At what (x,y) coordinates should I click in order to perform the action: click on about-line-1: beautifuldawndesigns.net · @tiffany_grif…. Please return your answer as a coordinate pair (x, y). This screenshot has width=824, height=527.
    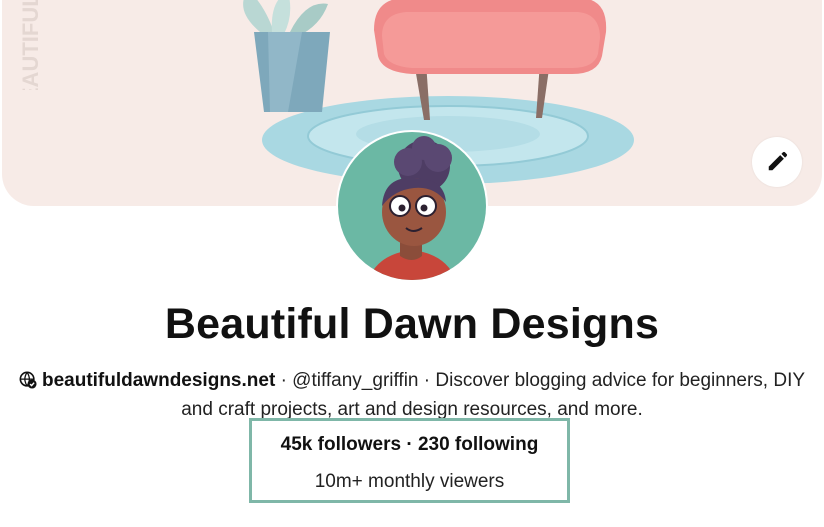
    Looking at the image, I should click on (412, 380).